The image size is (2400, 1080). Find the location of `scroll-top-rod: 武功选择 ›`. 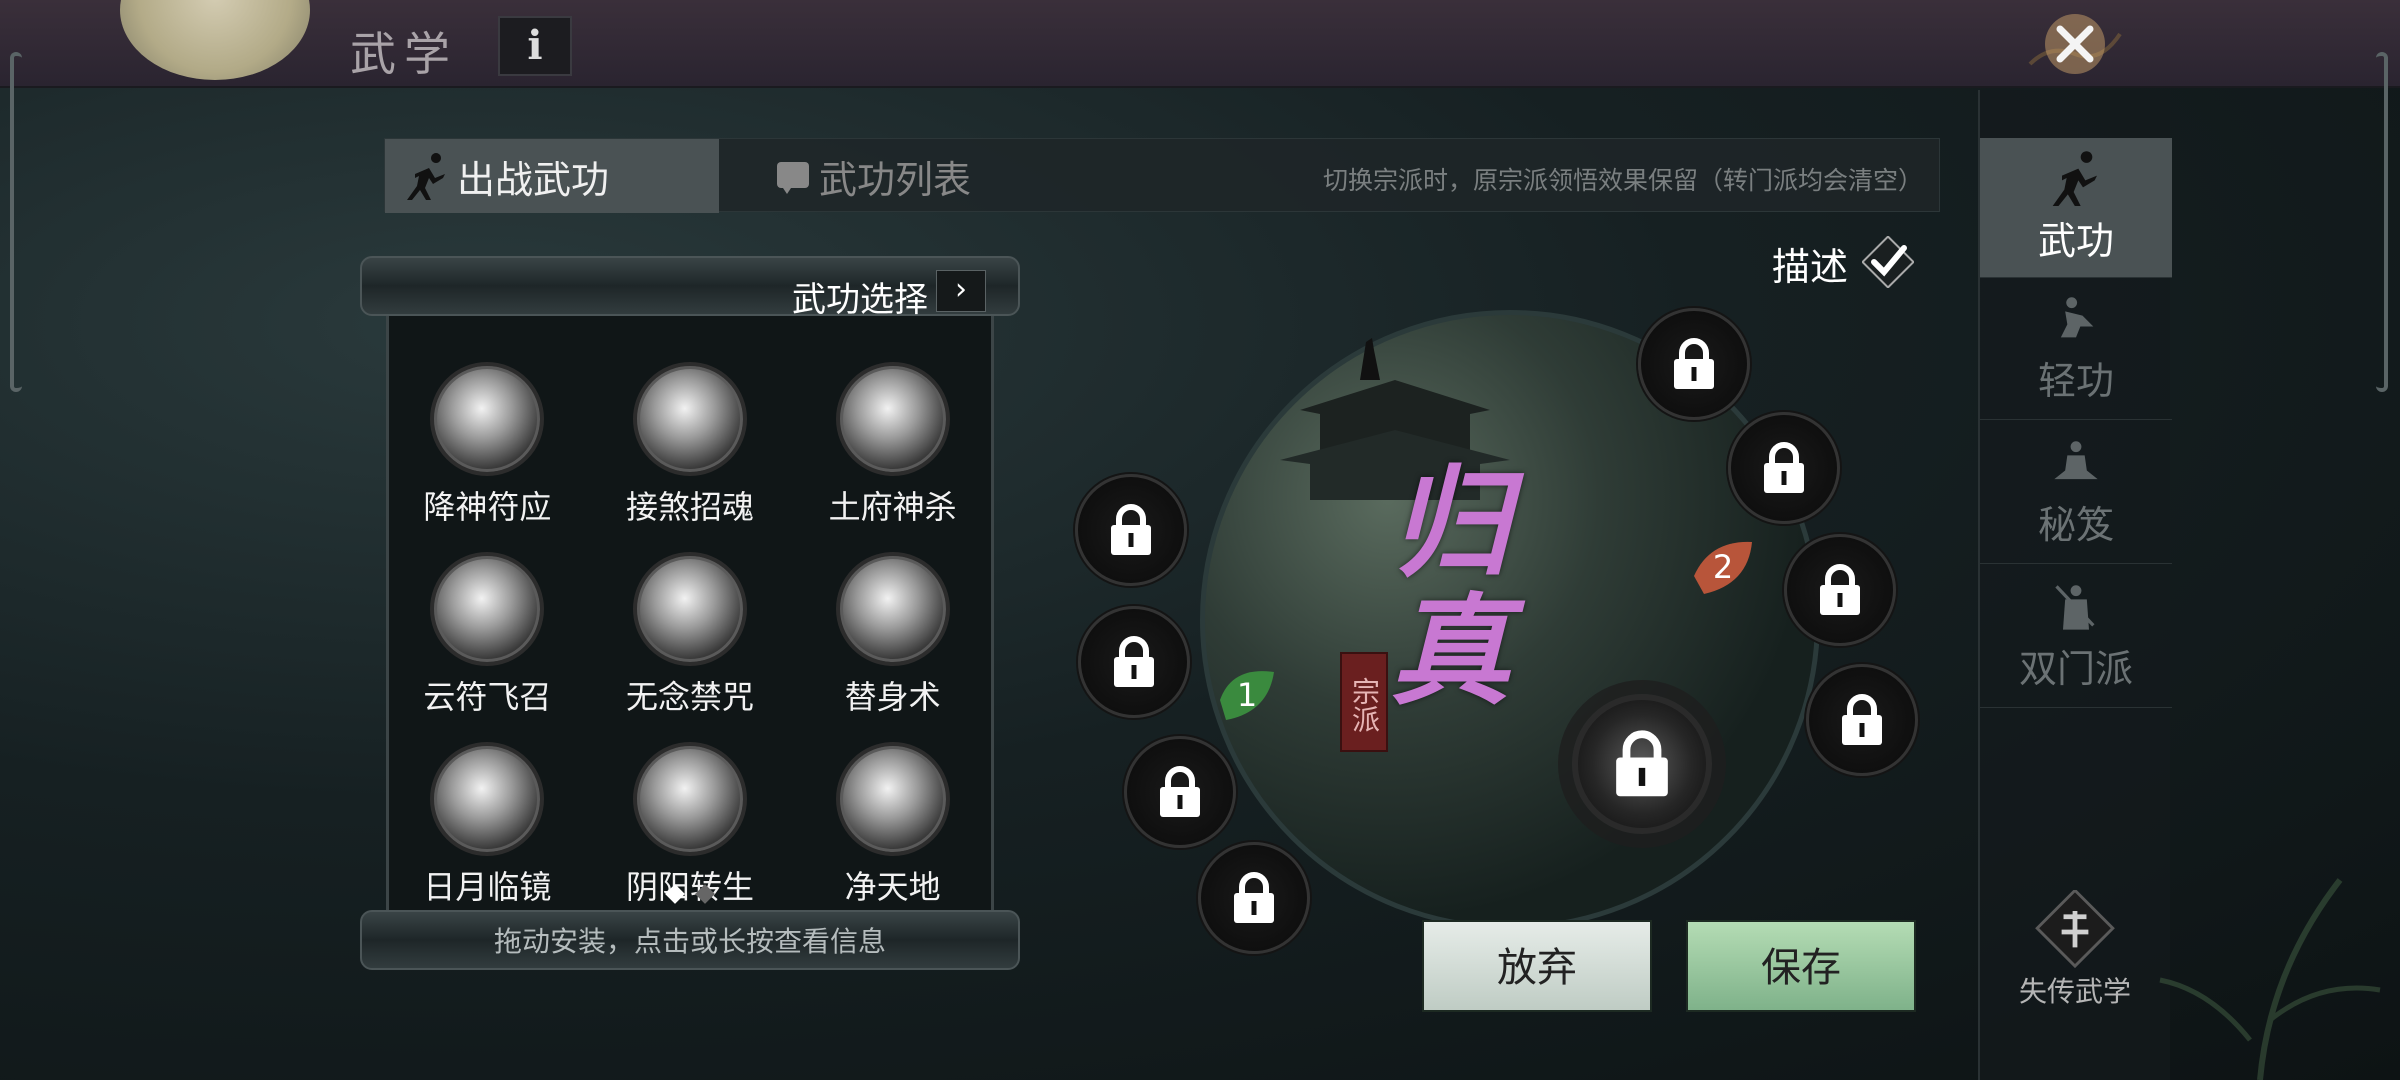

scroll-top-rod: 武功选择 › is located at coordinates (690, 288).